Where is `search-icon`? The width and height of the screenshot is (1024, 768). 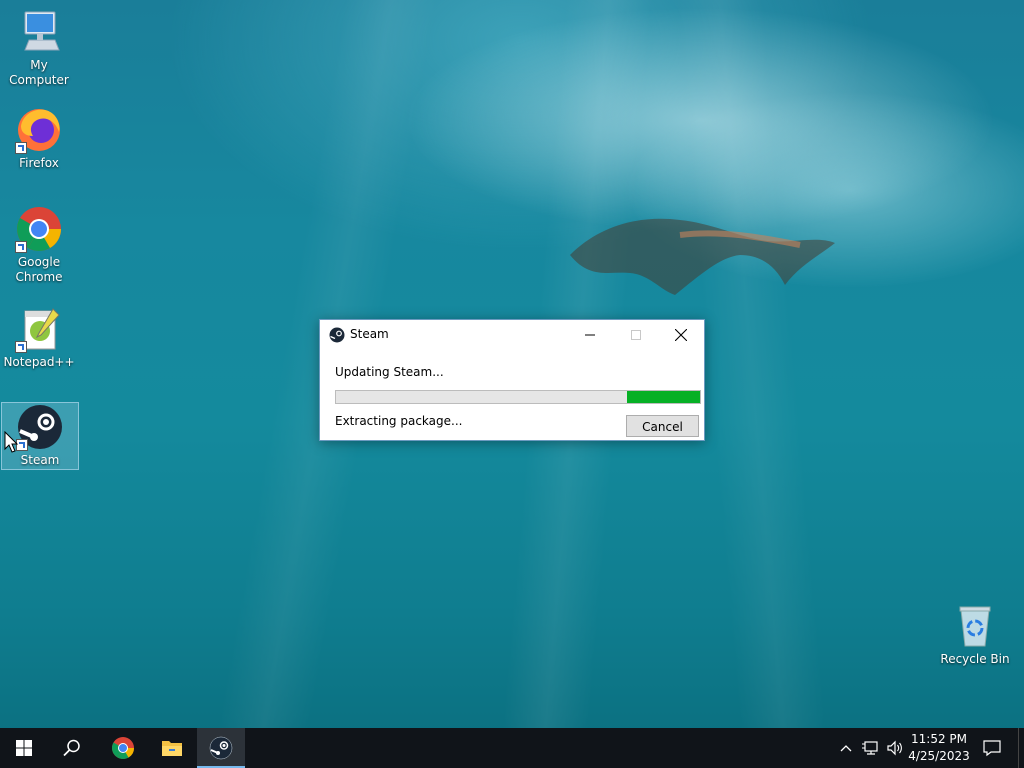
search-icon is located at coordinates (71, 748).